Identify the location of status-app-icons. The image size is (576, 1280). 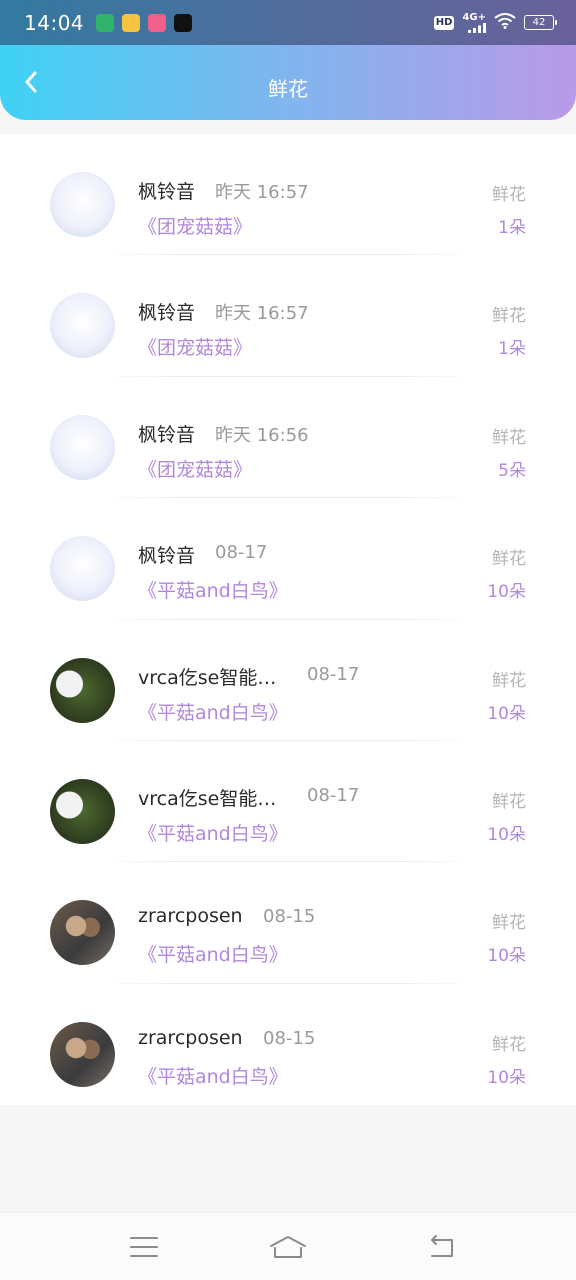
(144, 22).